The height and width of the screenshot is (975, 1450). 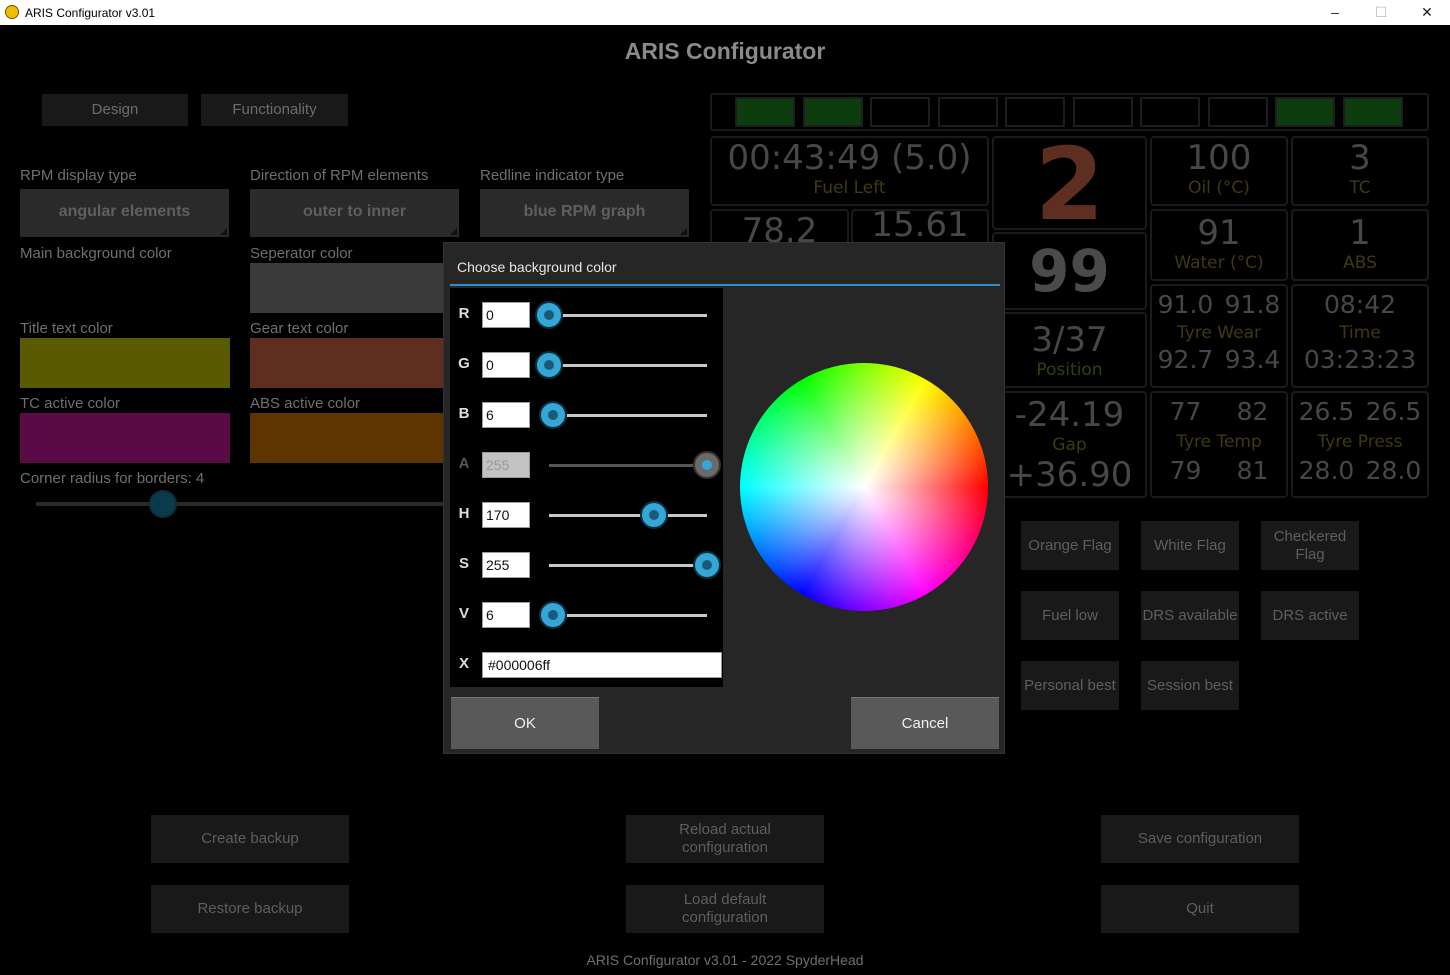 What do you see at coordinates (115, 110) in the screenshot?
I see `tab-design: Design` at bounding box center [115, 110].